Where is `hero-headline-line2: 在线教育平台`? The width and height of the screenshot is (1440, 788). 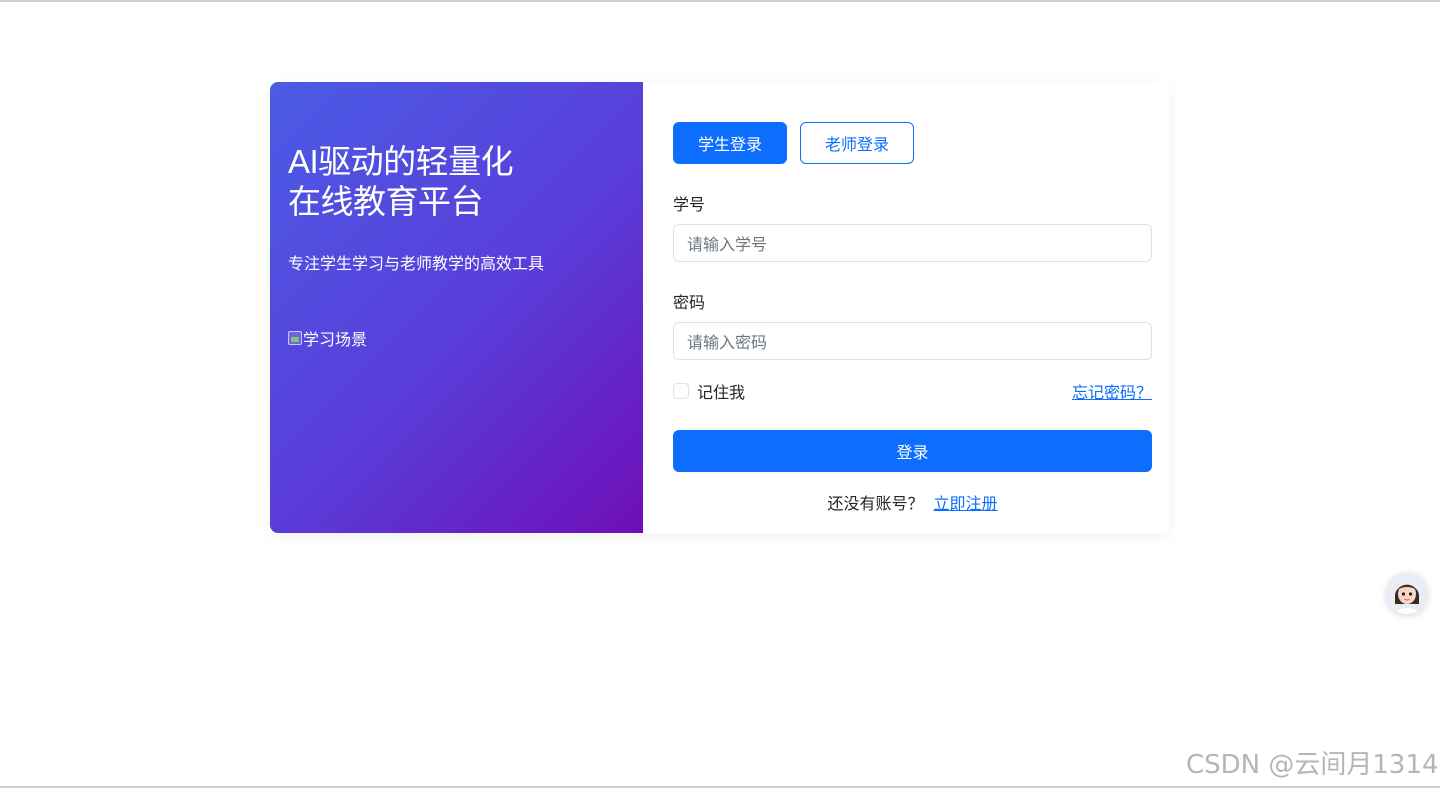 hero-headline-line2: 在线教育平台 is located at coordinates (386, 201).